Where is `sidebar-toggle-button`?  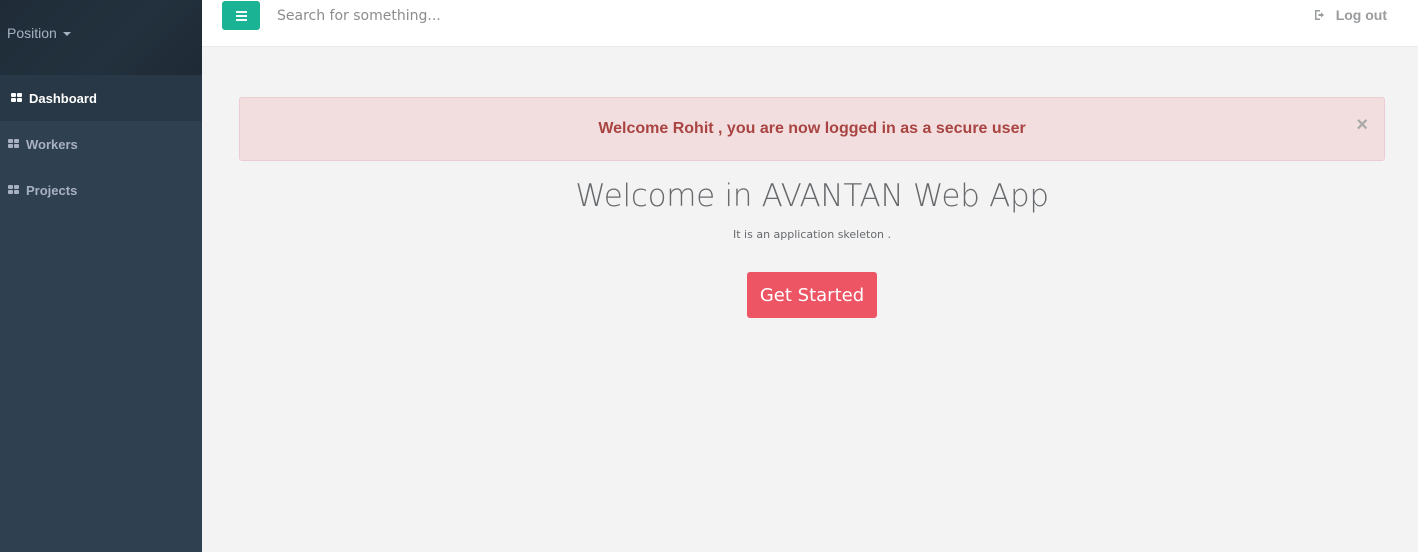
sidebar-toggle-button is located at coordinates (241, 15).